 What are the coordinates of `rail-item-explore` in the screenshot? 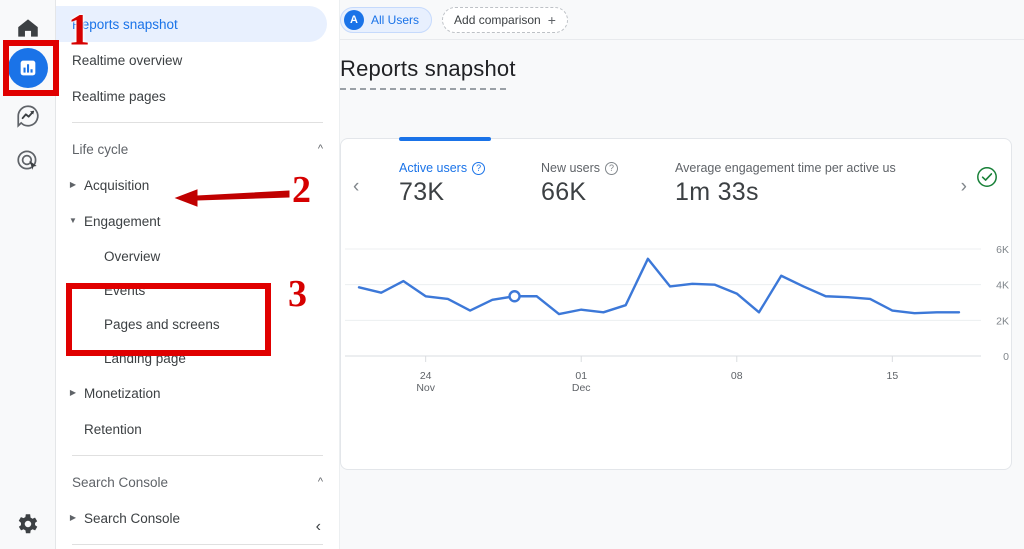 It's located at (28, 116).